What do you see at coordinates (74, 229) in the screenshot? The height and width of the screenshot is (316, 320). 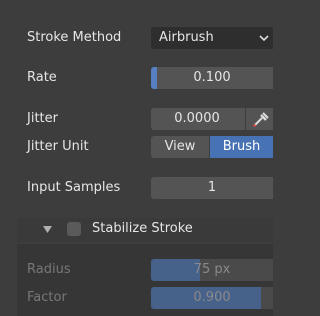 I see `stabilize-stroke-checkbox` at bounding box center [74, 229].